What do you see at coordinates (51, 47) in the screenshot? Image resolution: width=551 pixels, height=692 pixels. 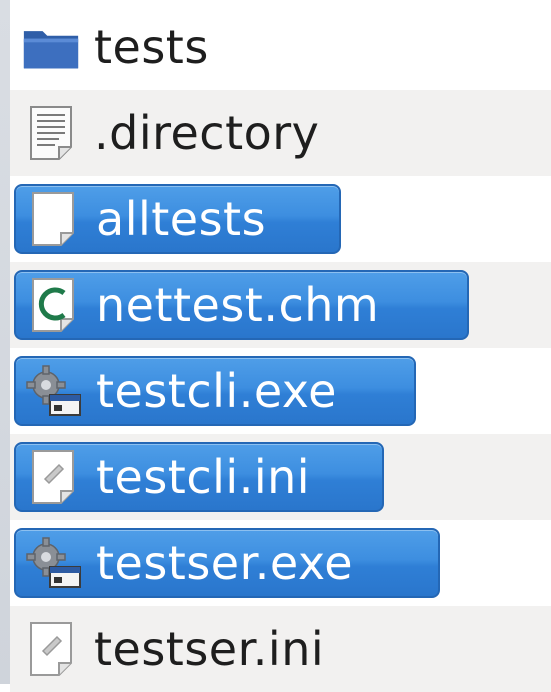 I see `folder-icon` at bounding box center [51, 47].